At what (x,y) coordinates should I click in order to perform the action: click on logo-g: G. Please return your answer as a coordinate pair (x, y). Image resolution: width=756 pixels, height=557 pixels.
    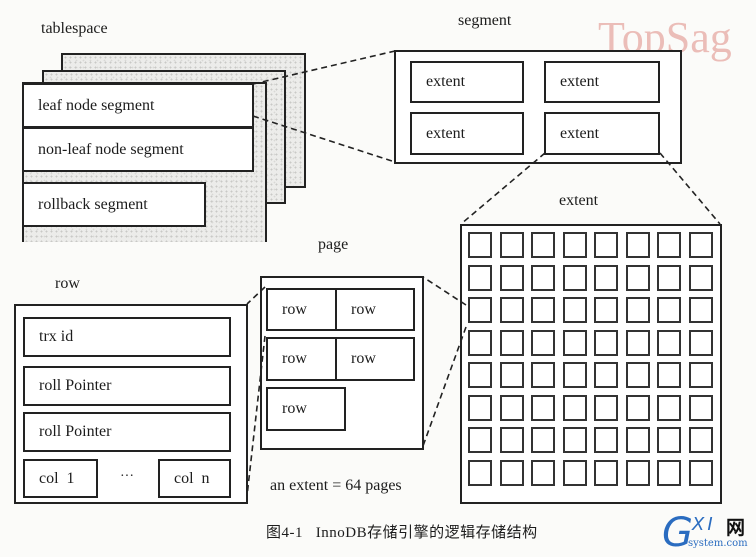
    Looking at the image, I should click on (677, 533).